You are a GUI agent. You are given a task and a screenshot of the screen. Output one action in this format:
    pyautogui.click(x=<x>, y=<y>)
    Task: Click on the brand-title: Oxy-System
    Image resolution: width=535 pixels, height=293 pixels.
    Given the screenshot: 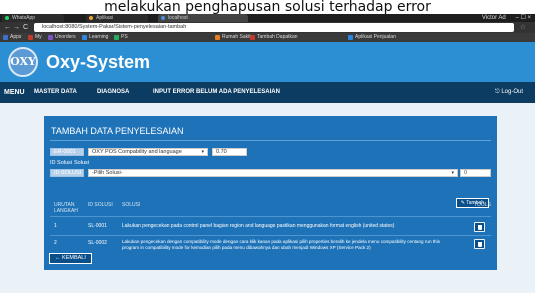 What is the action you would take?
    pyautogui.click(x=98, y=62)
    